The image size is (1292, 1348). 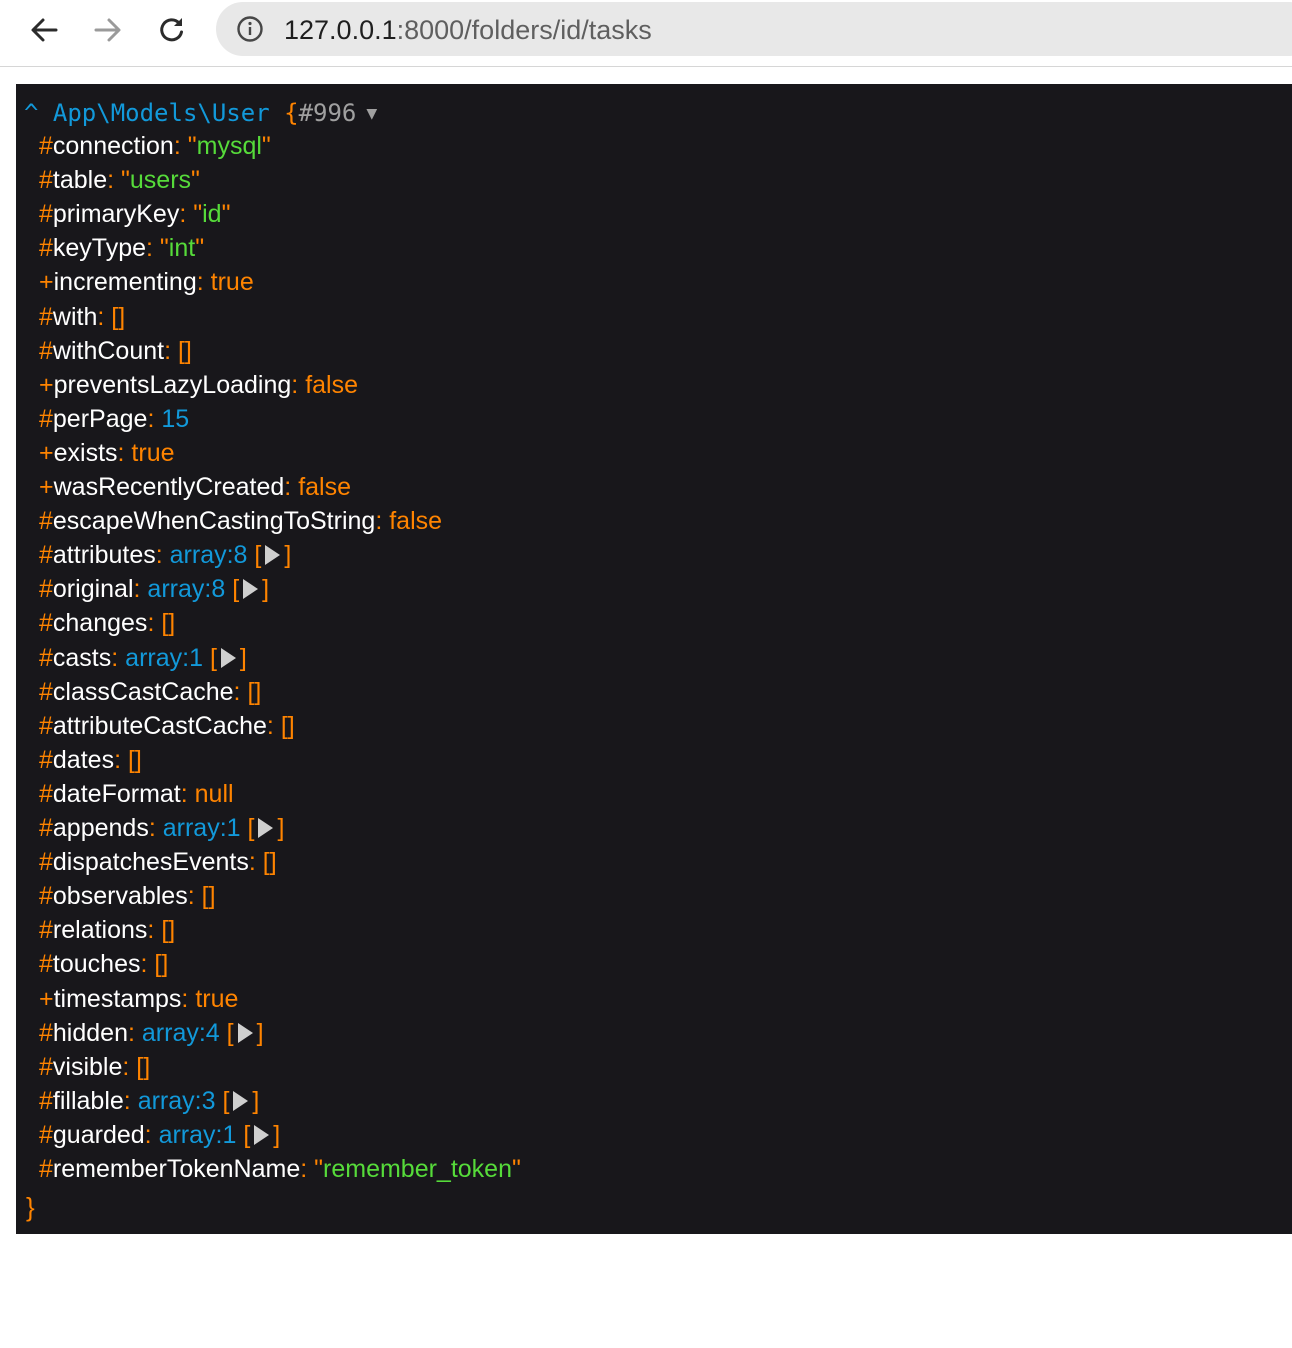 What do you see at coordinates (99, 248) in the screenshot?
I see `property-name: keyType` at bounding box center [99, 248].